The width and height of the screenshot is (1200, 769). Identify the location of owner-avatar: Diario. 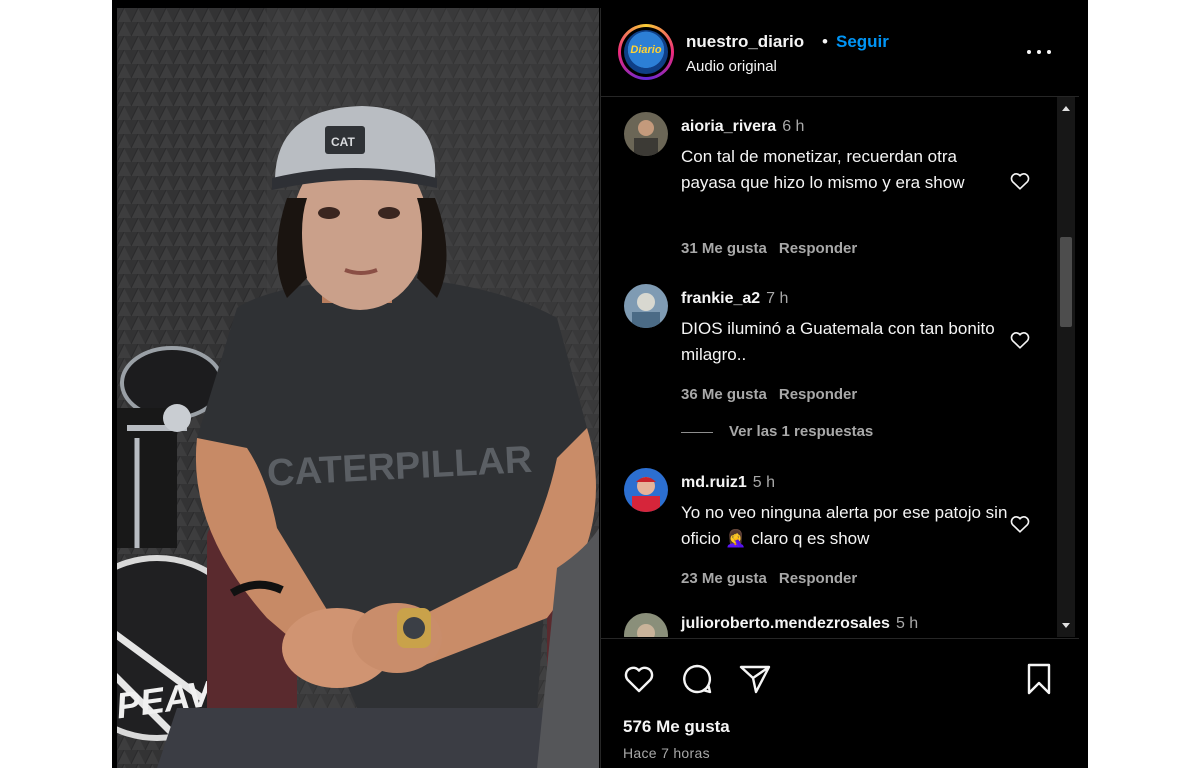
(646, 52).